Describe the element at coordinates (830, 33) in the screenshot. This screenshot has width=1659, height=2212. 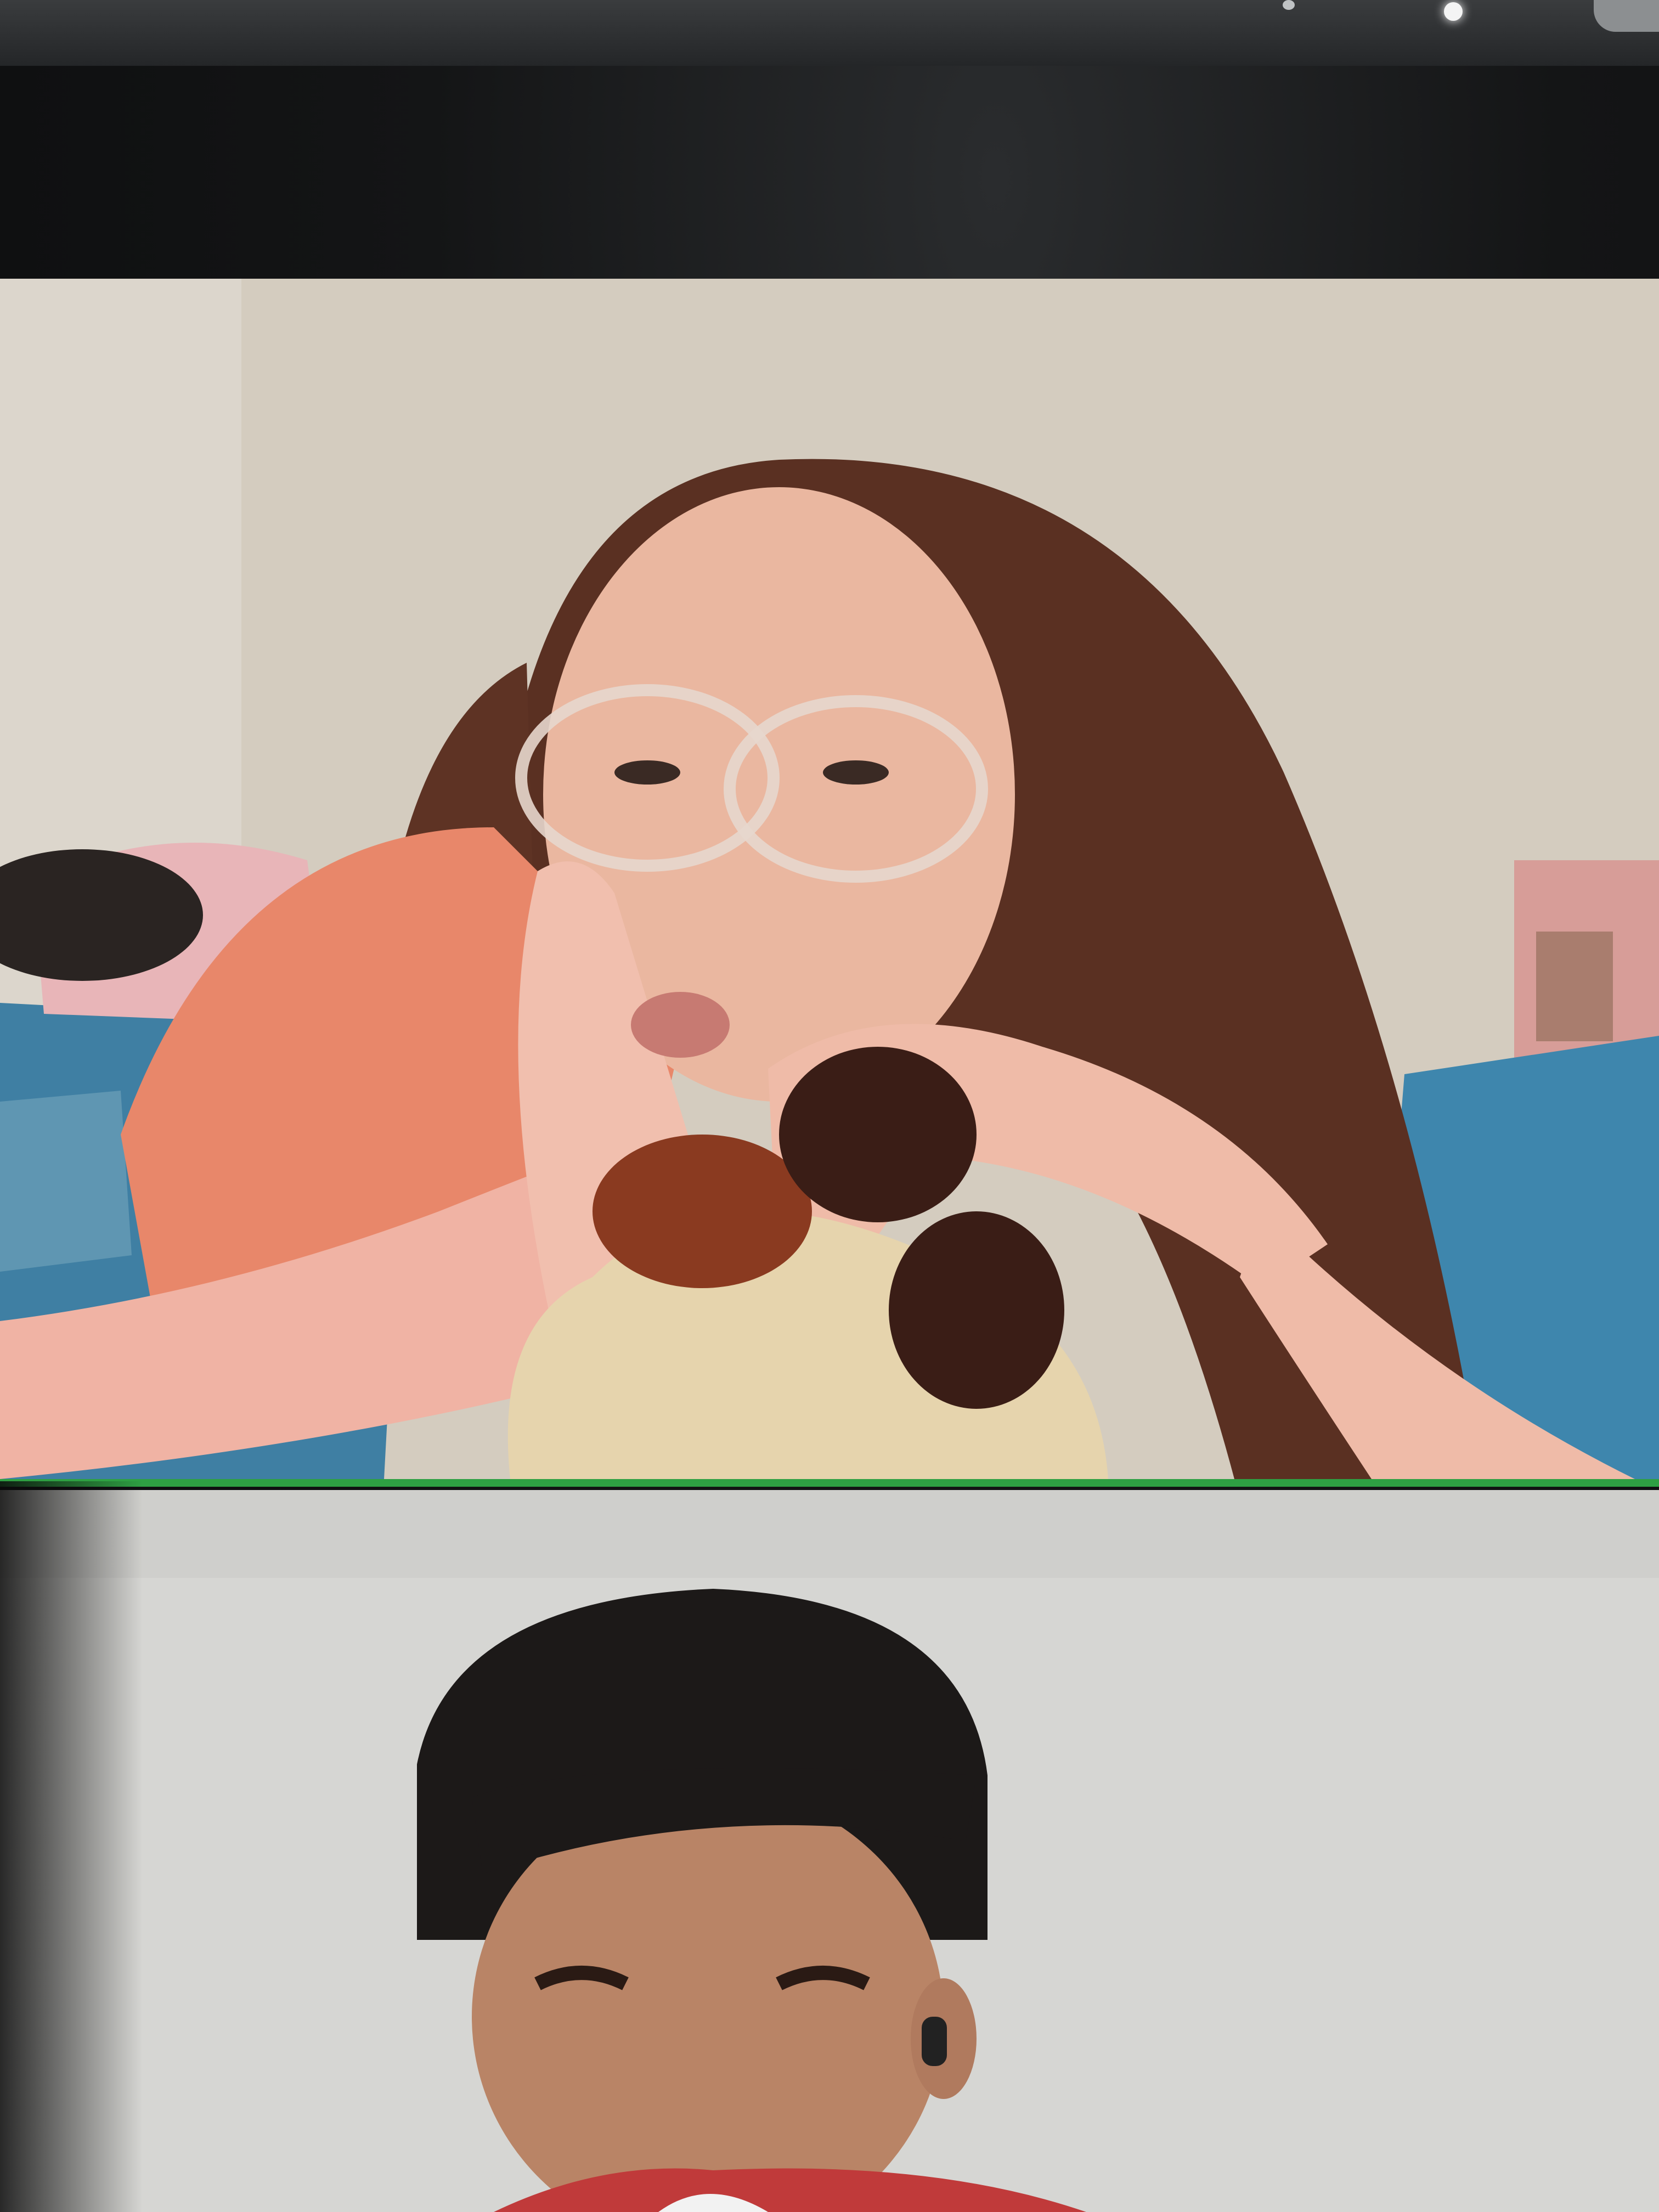
I see `top-menu-bar` at that location.